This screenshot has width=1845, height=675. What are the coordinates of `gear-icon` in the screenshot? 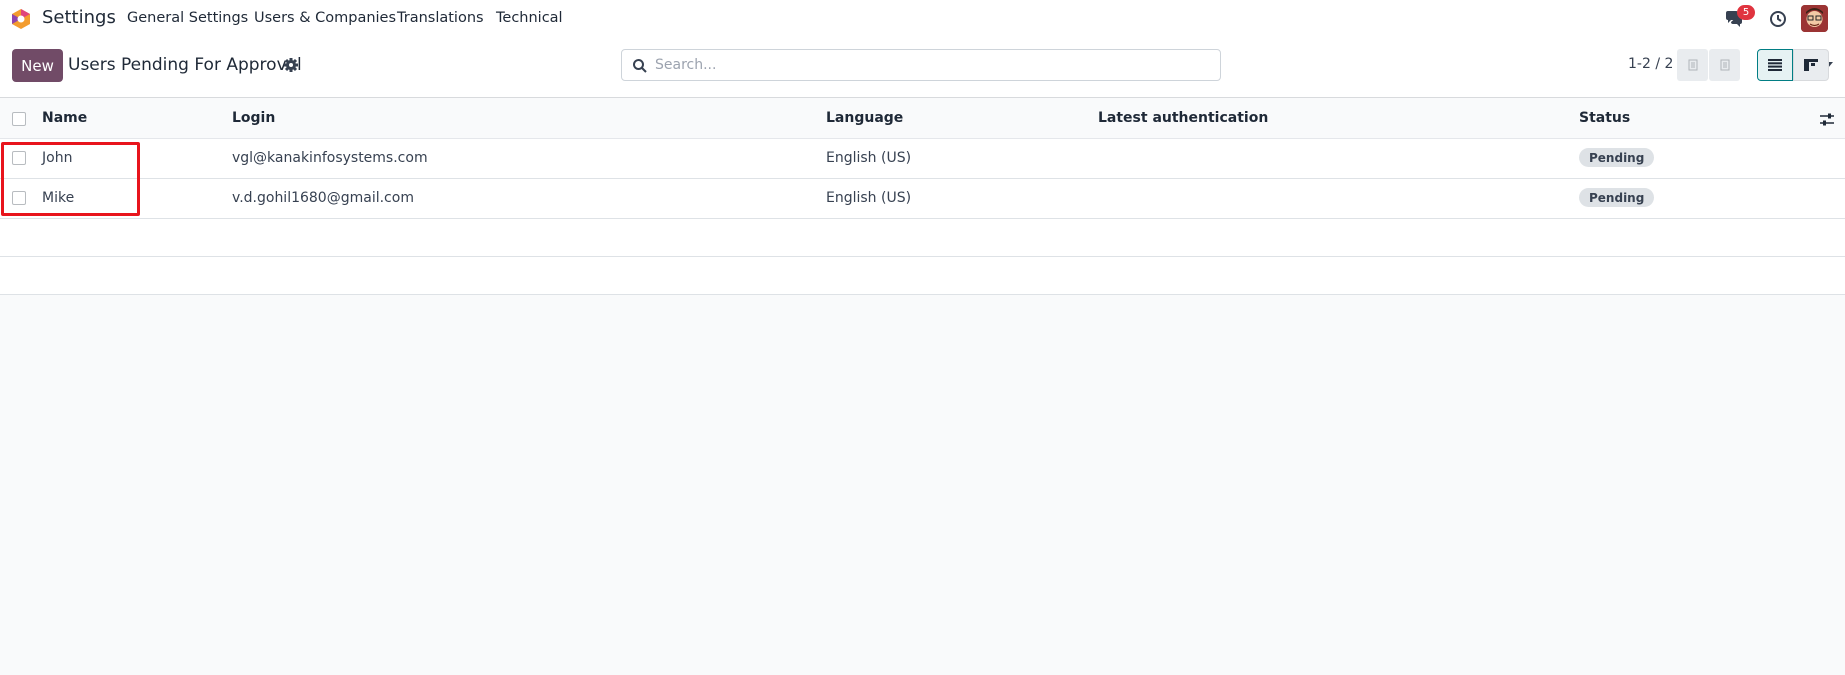 It's located at (291, 65).